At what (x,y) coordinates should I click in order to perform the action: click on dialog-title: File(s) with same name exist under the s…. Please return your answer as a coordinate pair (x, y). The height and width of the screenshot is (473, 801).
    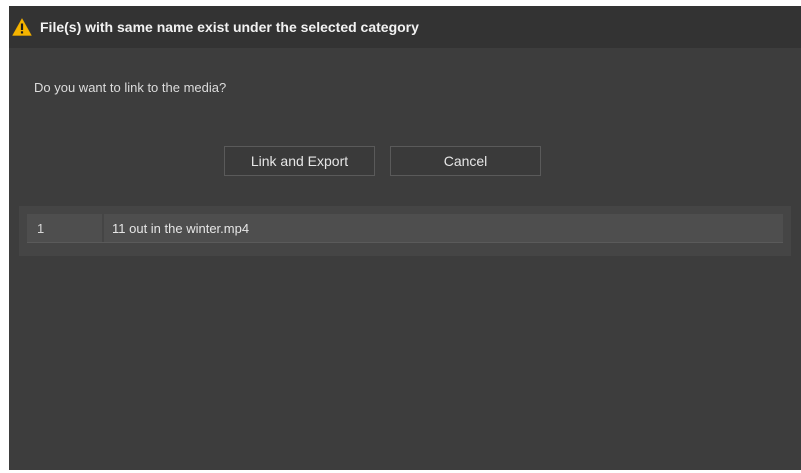
    Looking at the image, I should click on (229, 27).